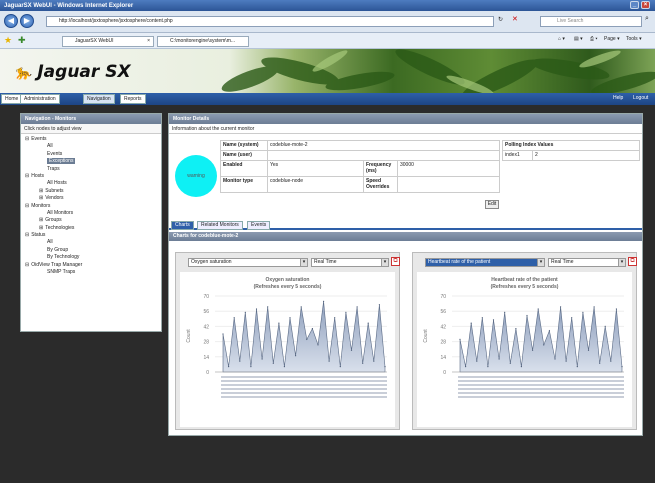 The width and height of the screenshot is (655, 483). I want to click on oxygen-range-select: Real Time ▾, so click(350, 262).